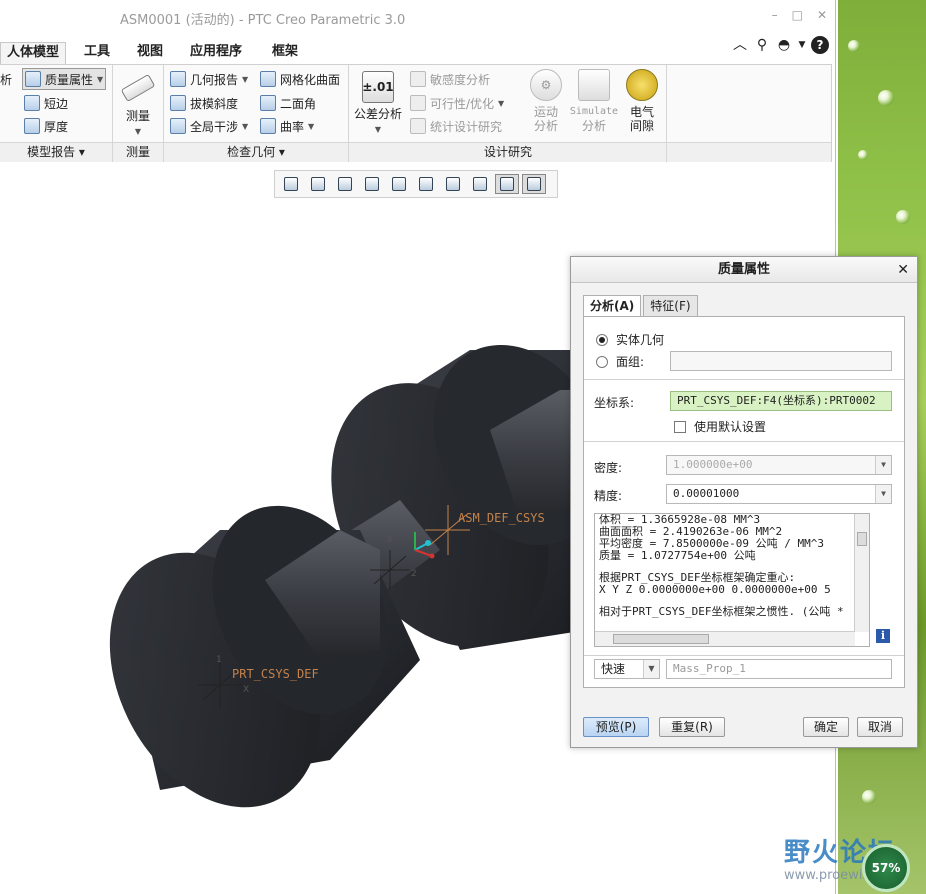  Describe the element at coordinates (204, 103) in the screenshot. I see `draft-button: 拔模斜度` at that location.